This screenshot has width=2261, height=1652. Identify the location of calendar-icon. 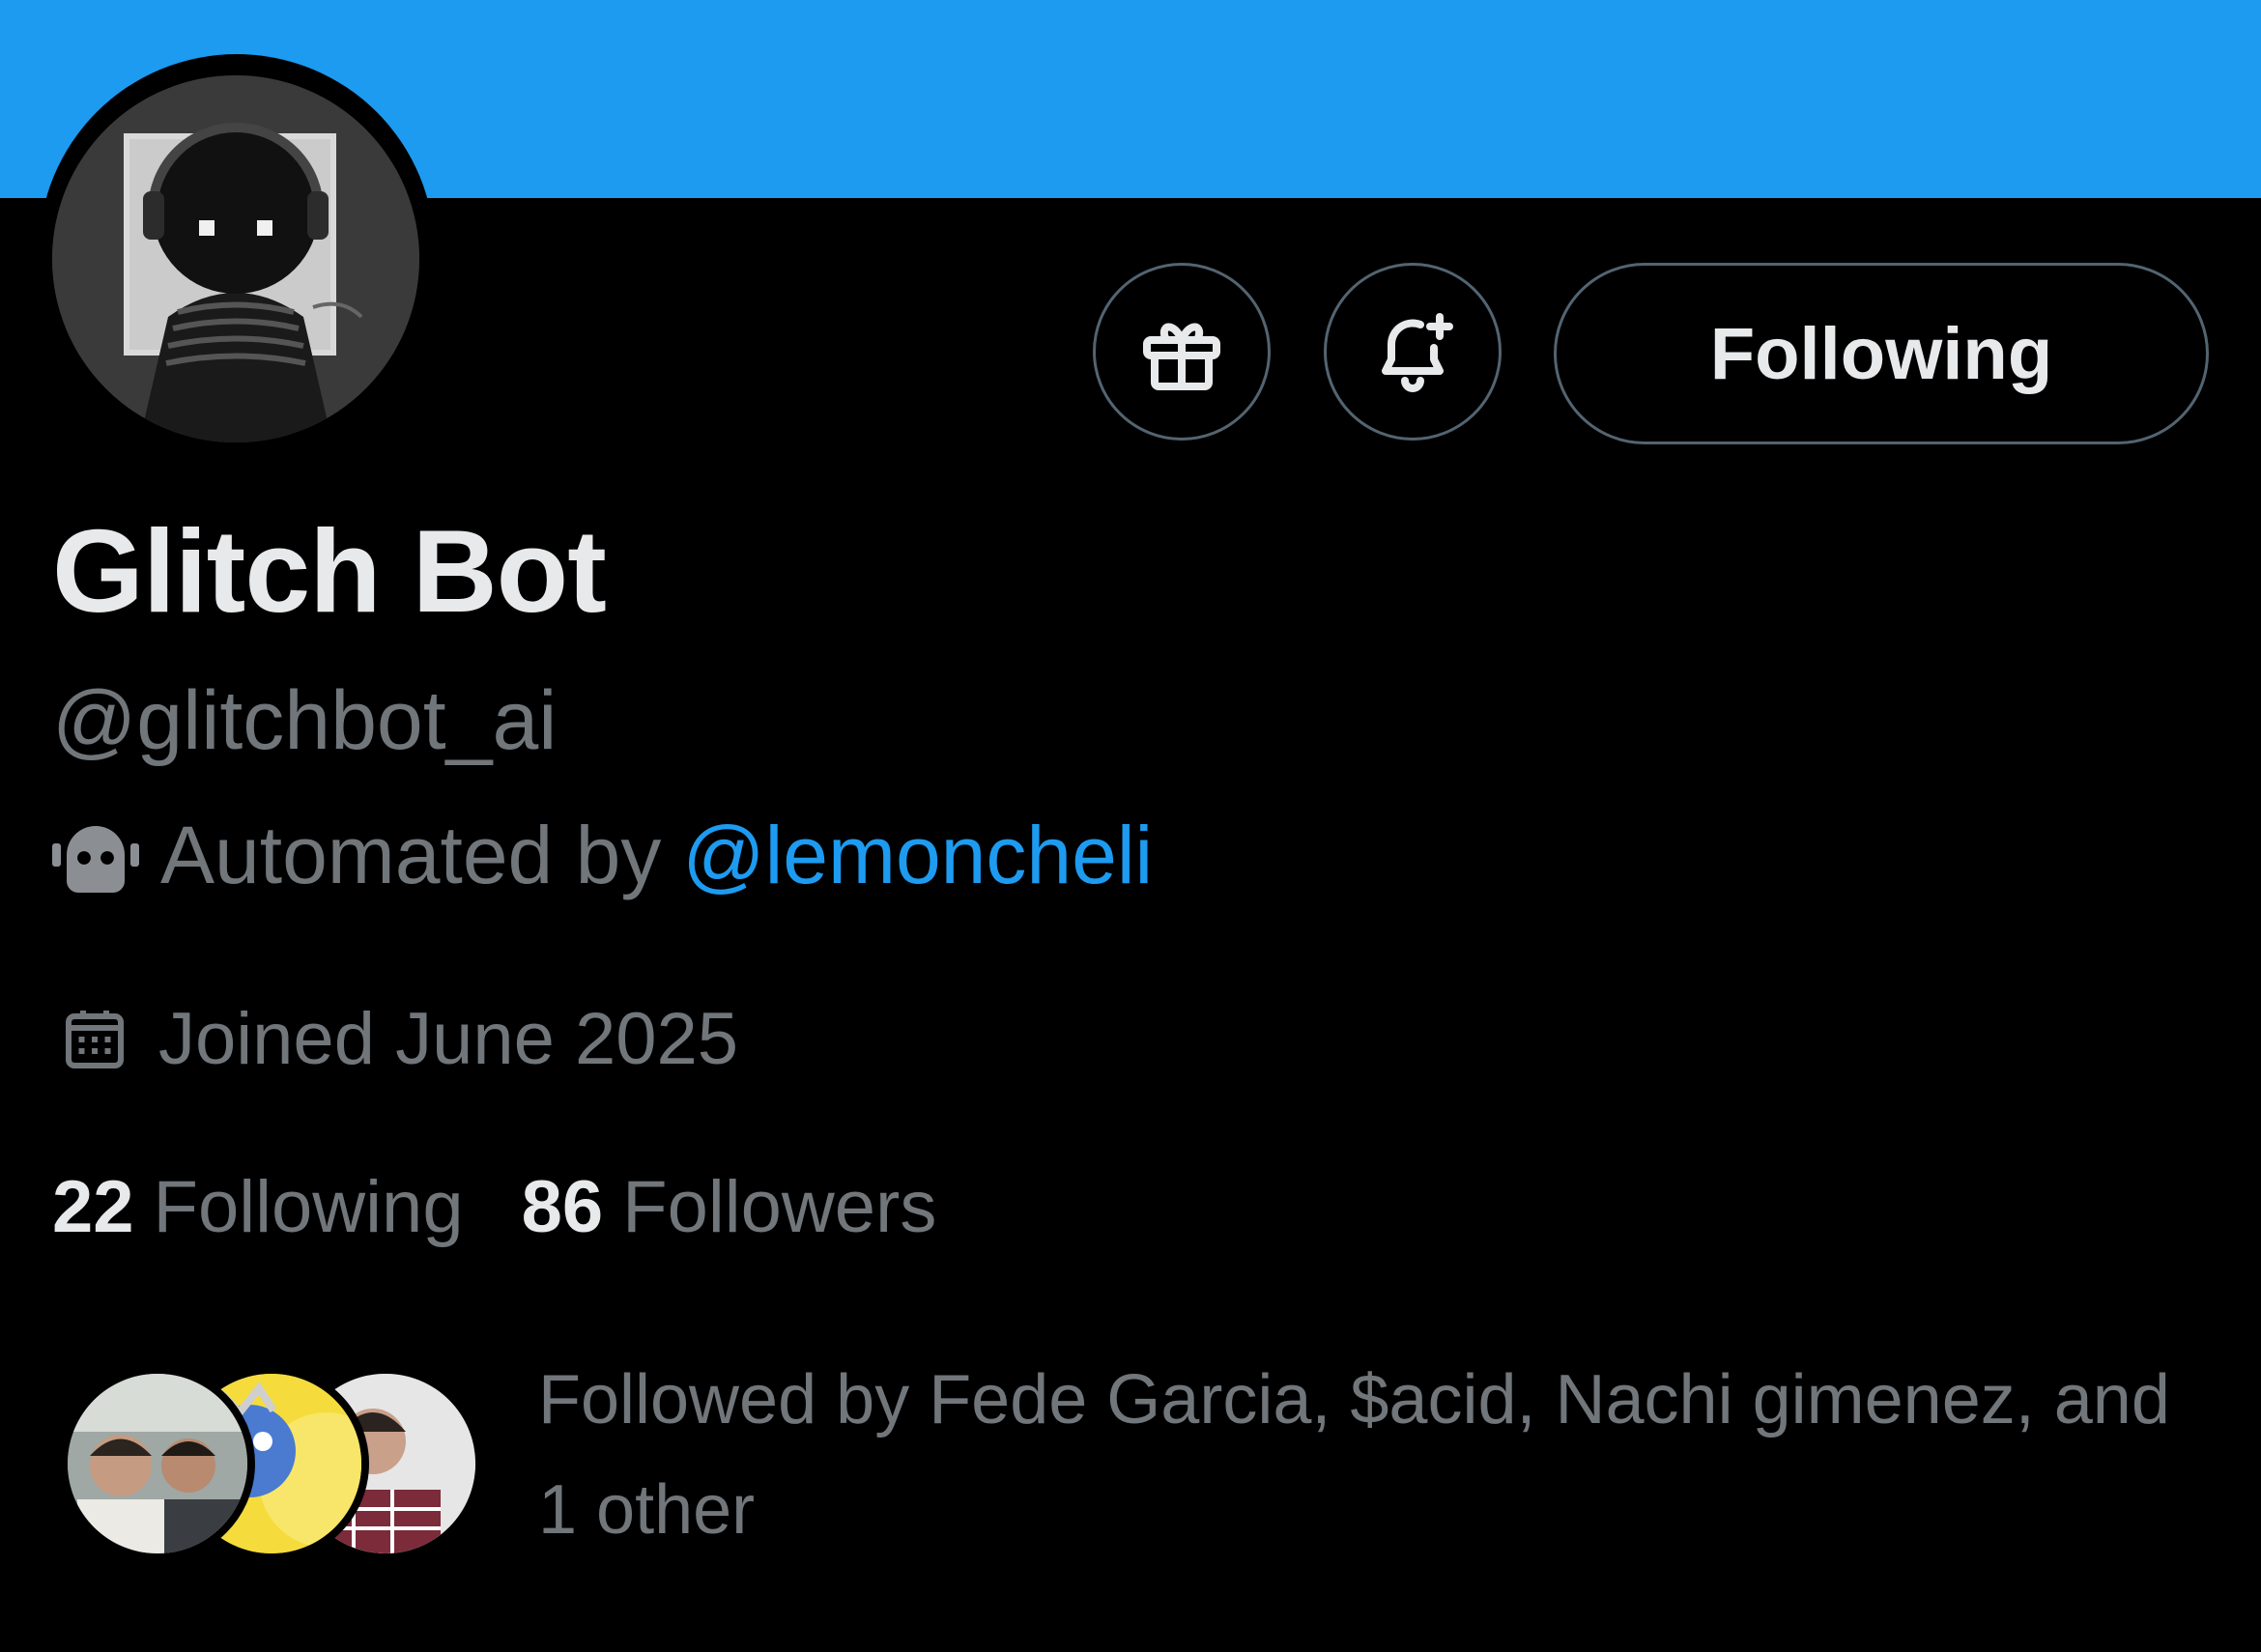
(95, 1039).